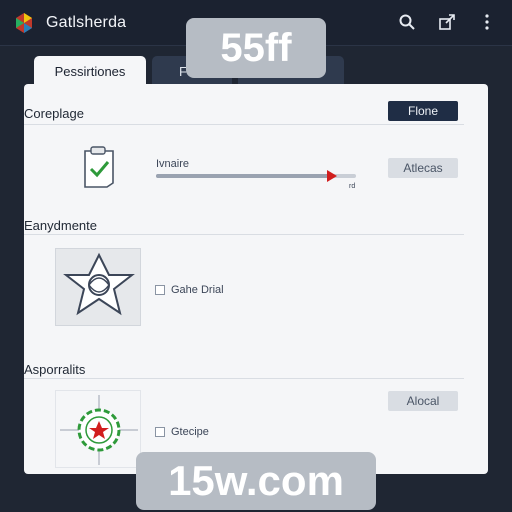 The width and height of the screenshot is (512, 512). What do you see at coordinates (99, 167) in the screenshot?
I see `clipboard-check-icon` at bounding box center [99, 167].